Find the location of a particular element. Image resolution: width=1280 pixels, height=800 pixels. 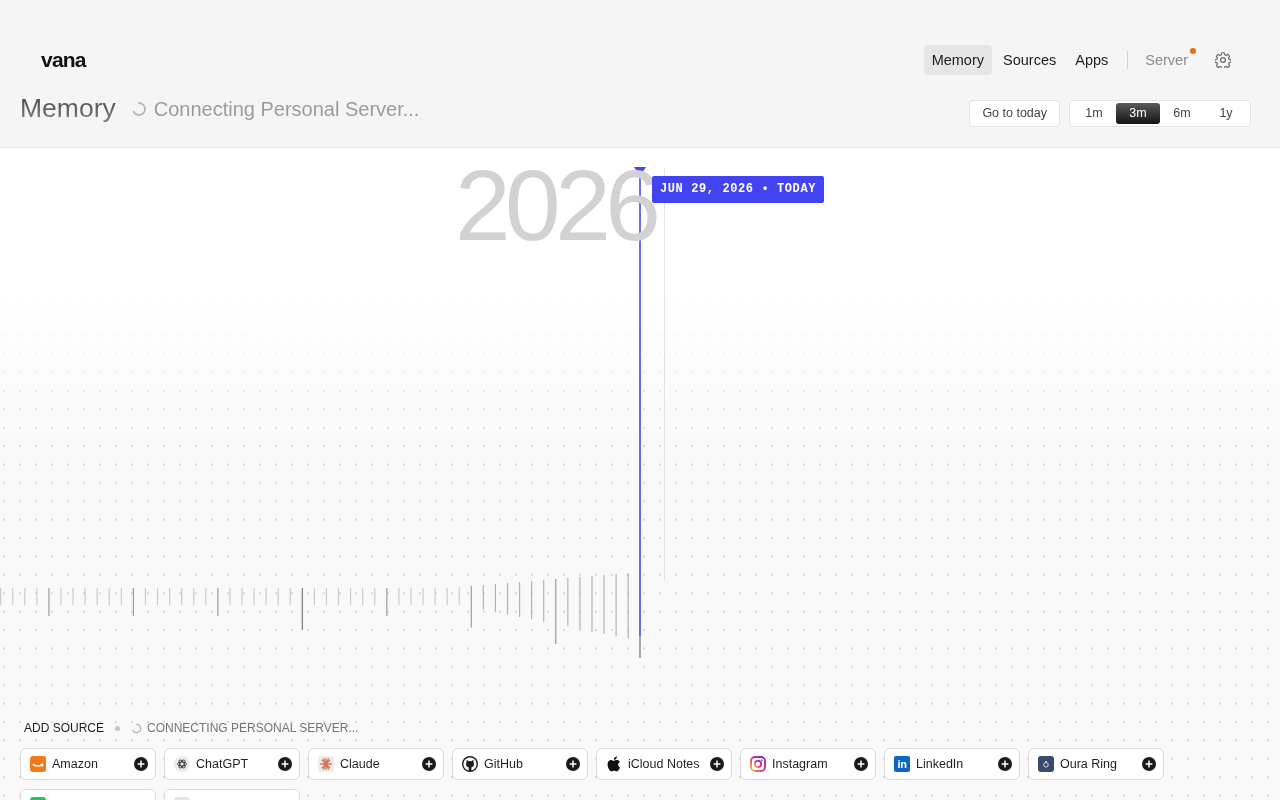

source-button: in LinkedIn is located at coordinates (952, 764).